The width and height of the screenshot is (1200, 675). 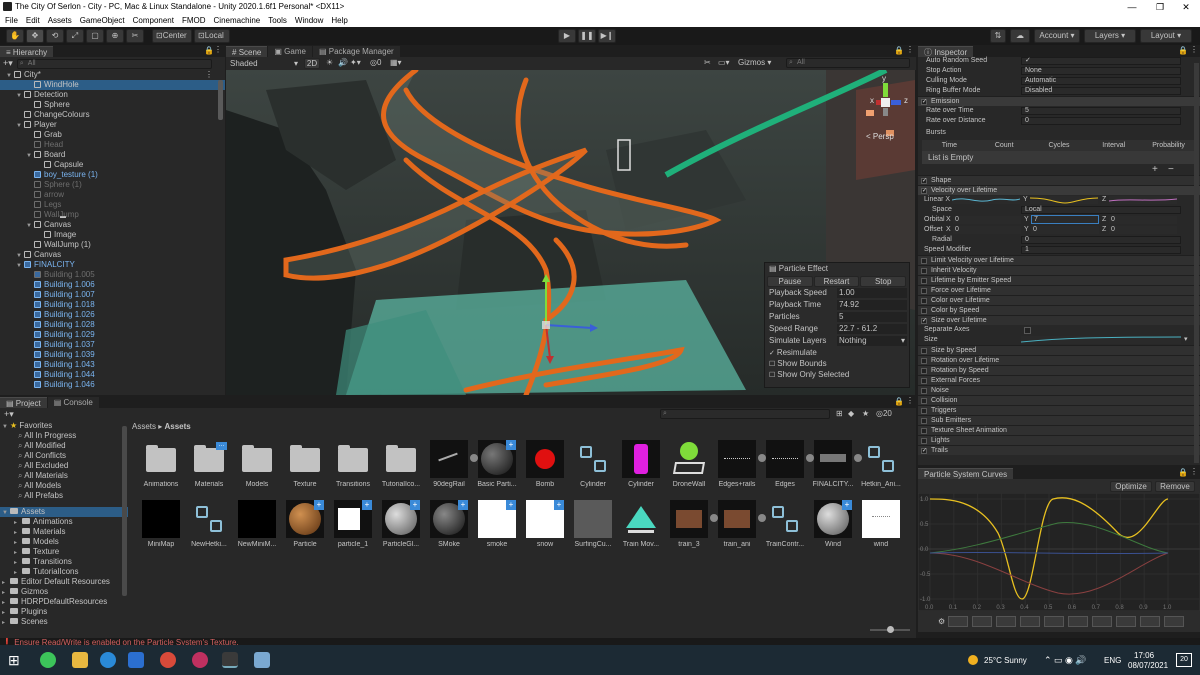 What do you see at coordinates (35, 36) in the screenshot?
I see `move-tool-button: ✥` at bounding box center [35, 36].